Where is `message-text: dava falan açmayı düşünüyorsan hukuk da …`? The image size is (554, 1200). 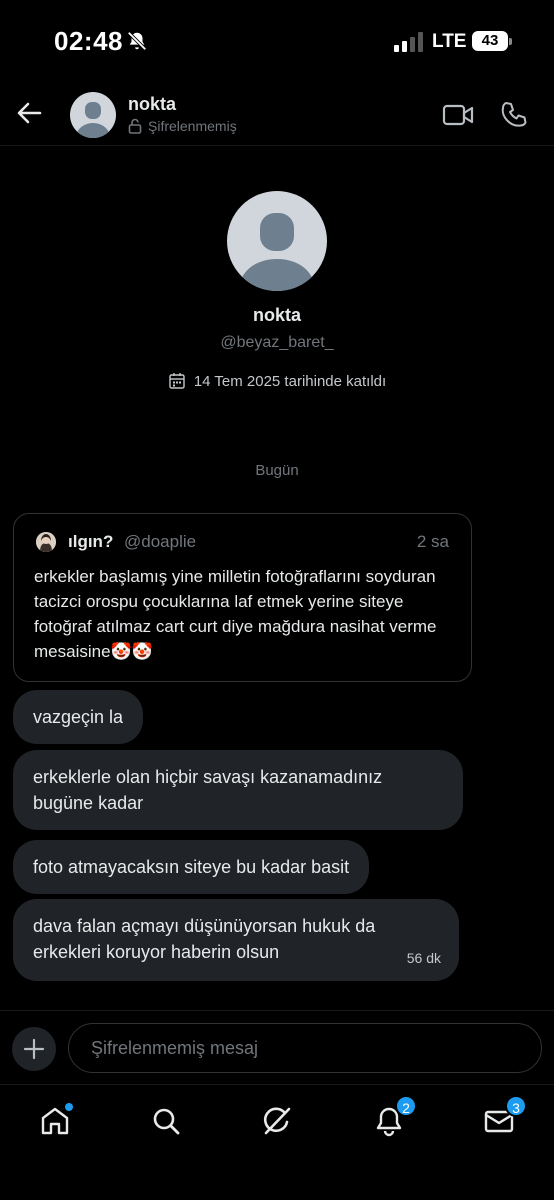
message-text: dava falan açmayı düşünüyorsan hukuk da … is located at coordinates (204, 939).